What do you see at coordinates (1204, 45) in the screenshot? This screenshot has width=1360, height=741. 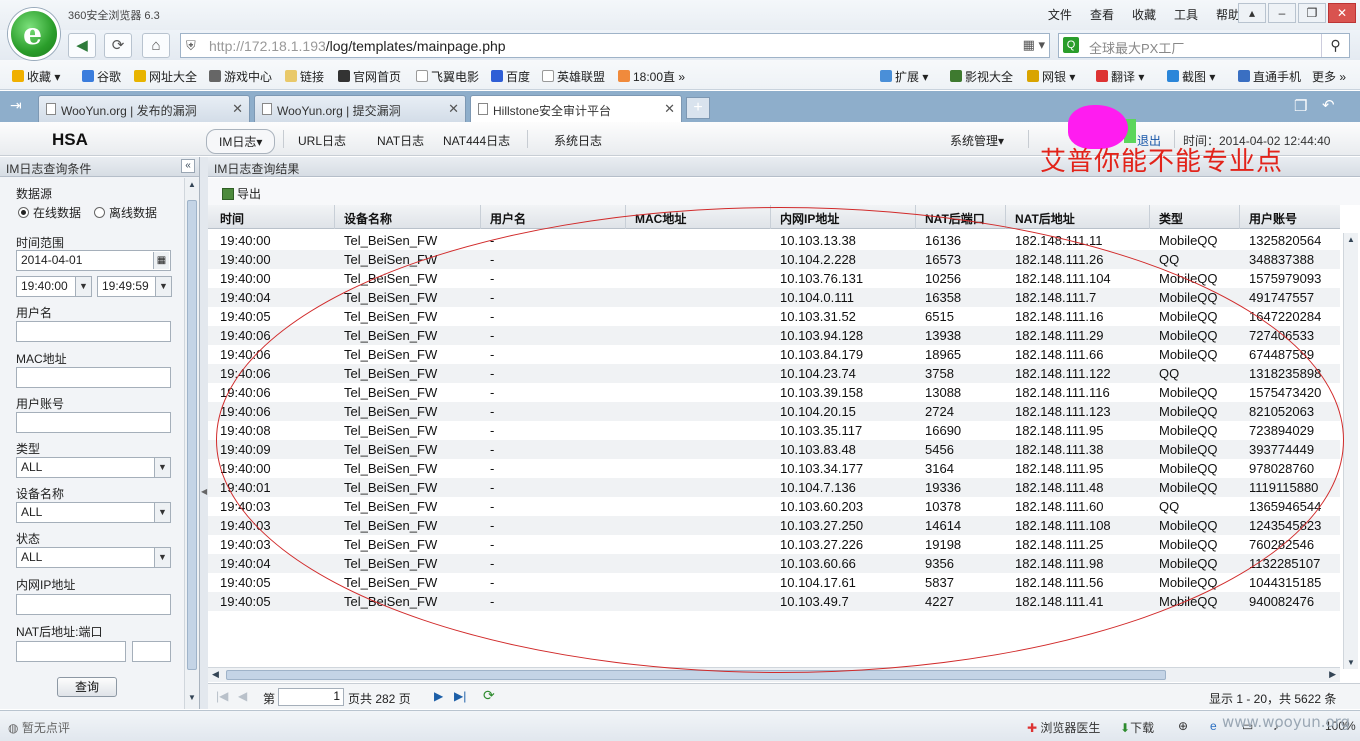 I see `search-box: Q 全球最大PX工厂 ⚲` at bounding box center [1204, 45].